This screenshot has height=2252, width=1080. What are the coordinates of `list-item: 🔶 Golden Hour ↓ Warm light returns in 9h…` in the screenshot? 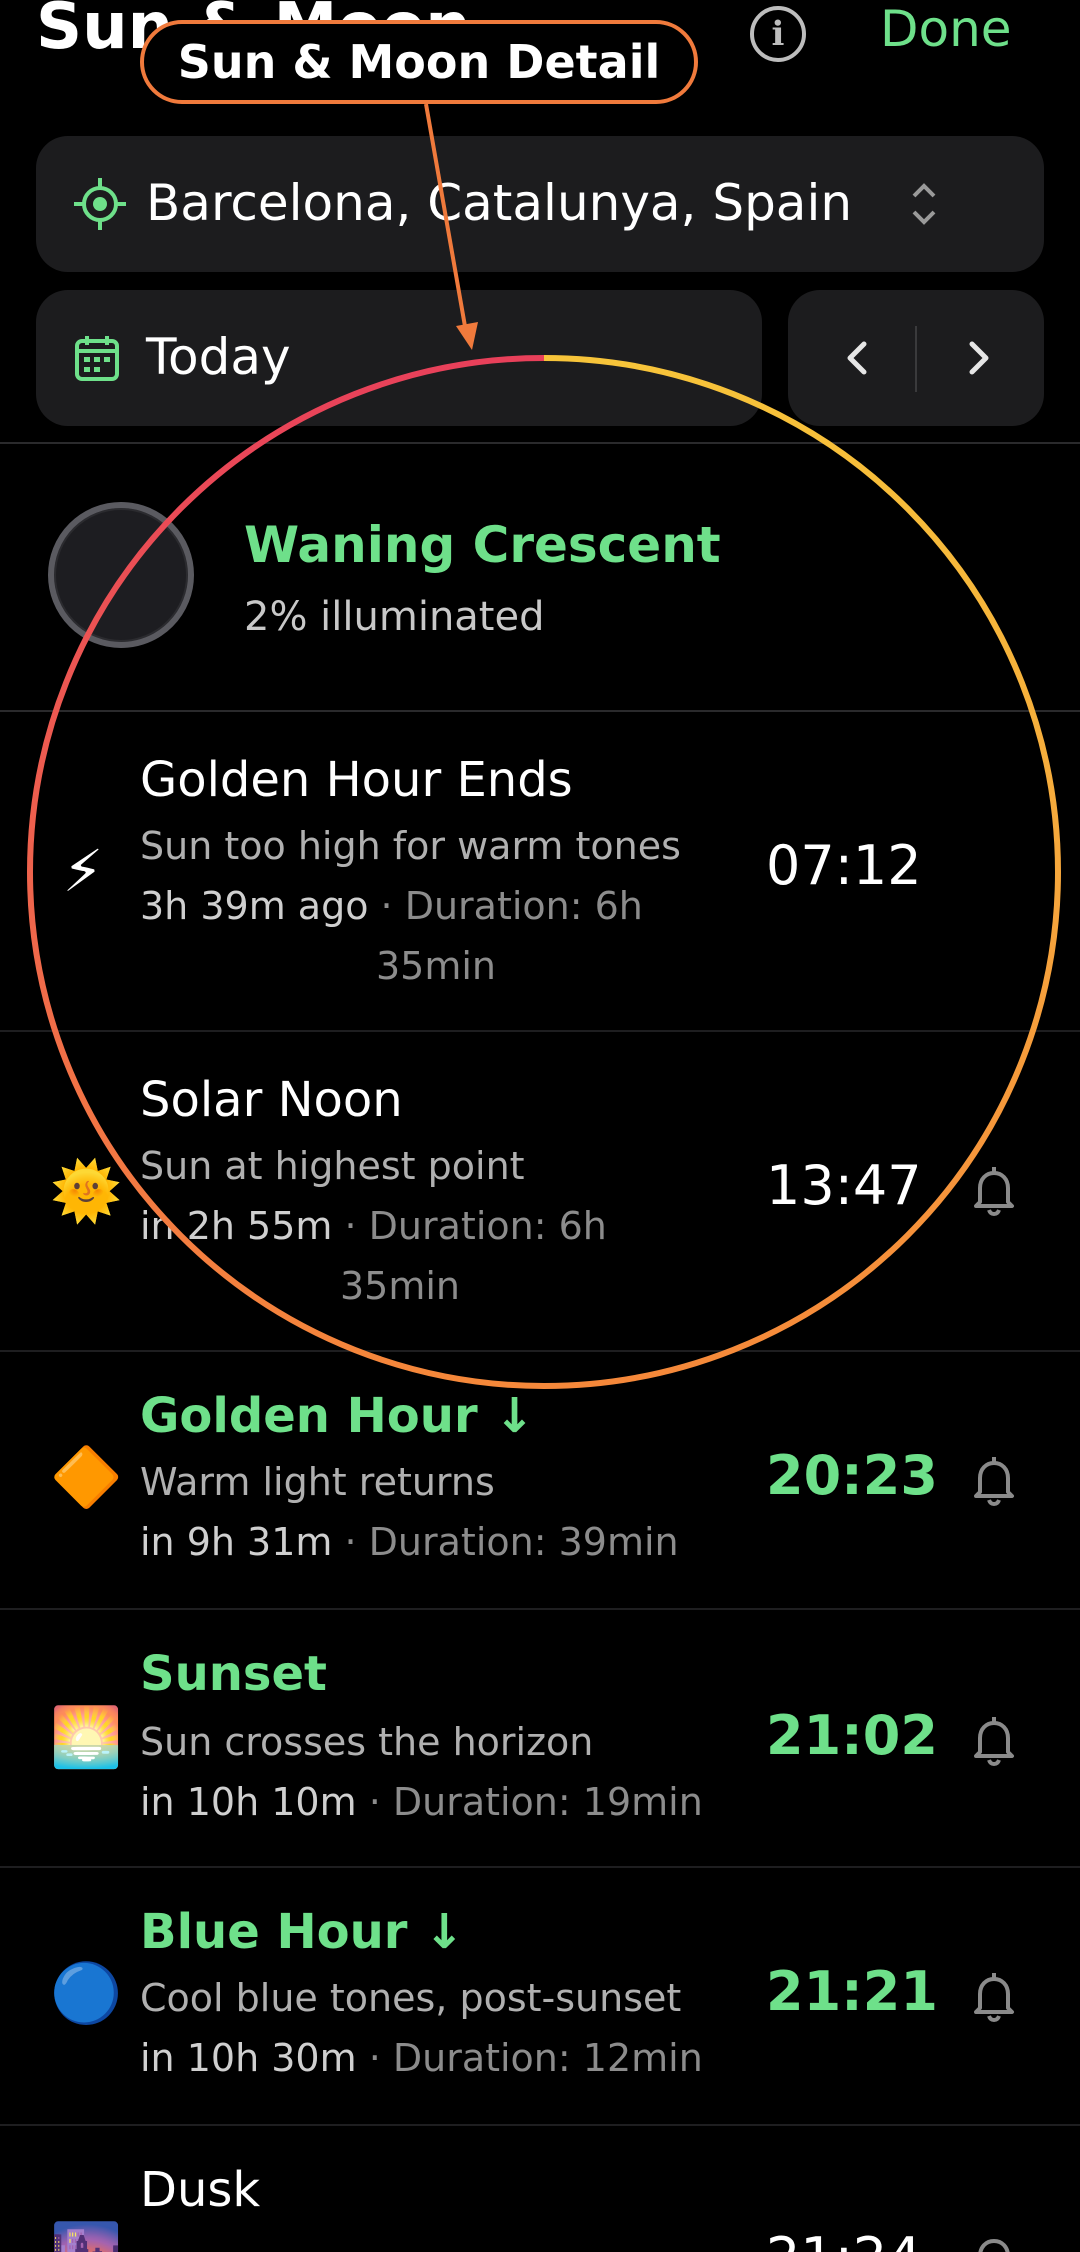 It's located at (540, 1480).